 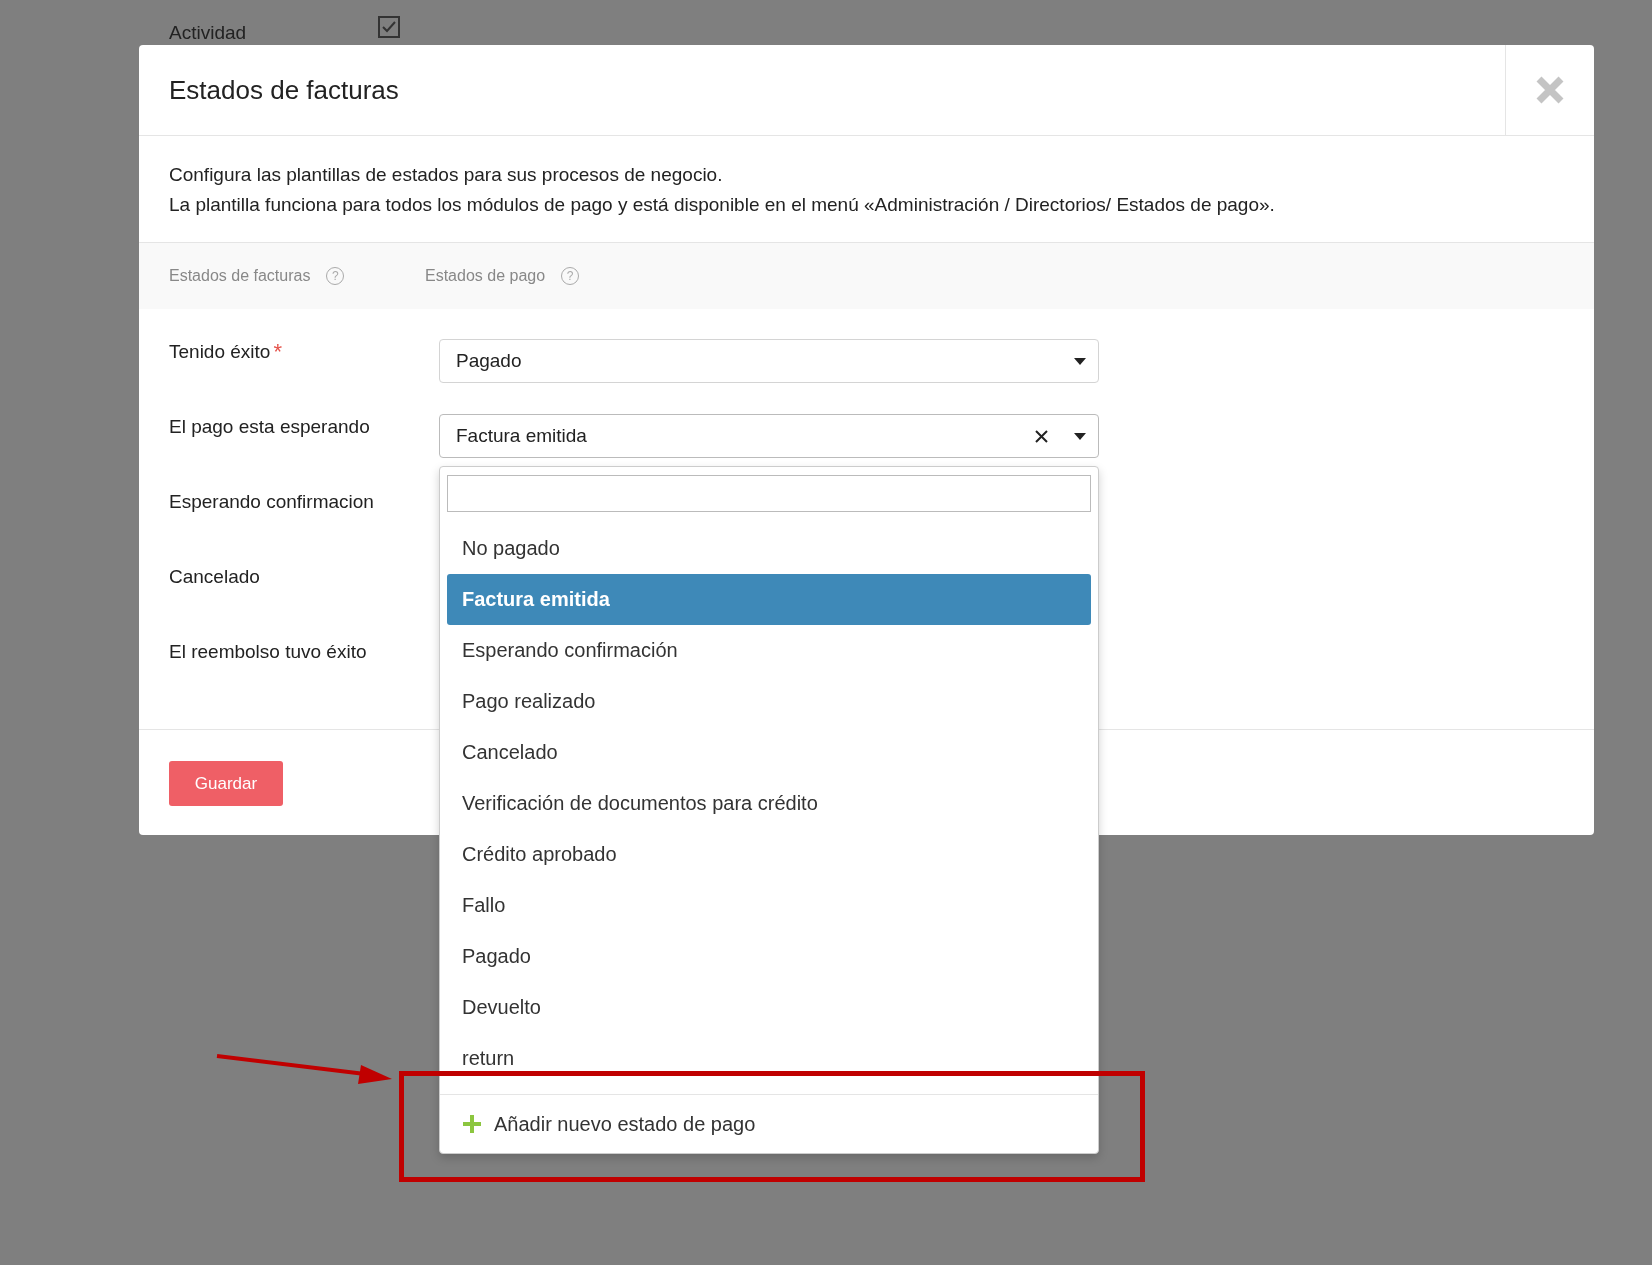 What do you see at coordinates (485, 276) in the screenshot?
I see `column-header: Estados de pago` at bounding box center [485, 276].